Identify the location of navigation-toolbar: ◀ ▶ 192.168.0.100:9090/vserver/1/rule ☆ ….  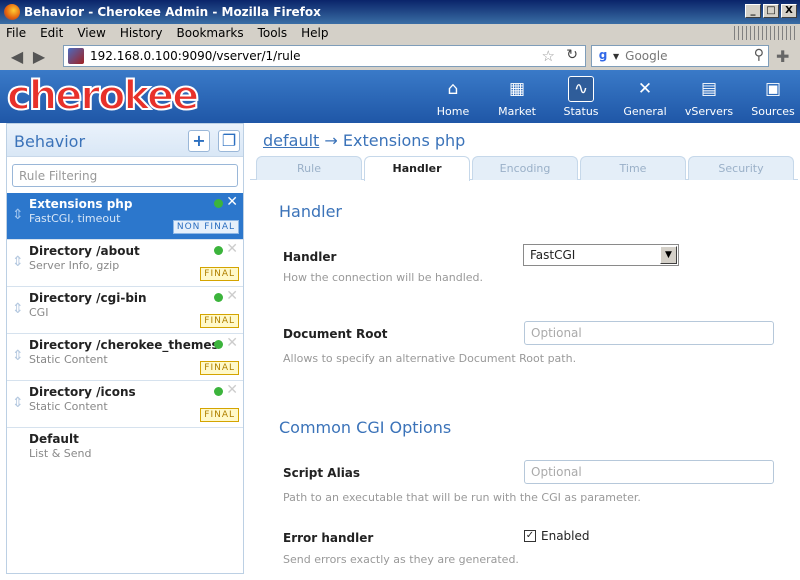
(400, 56).